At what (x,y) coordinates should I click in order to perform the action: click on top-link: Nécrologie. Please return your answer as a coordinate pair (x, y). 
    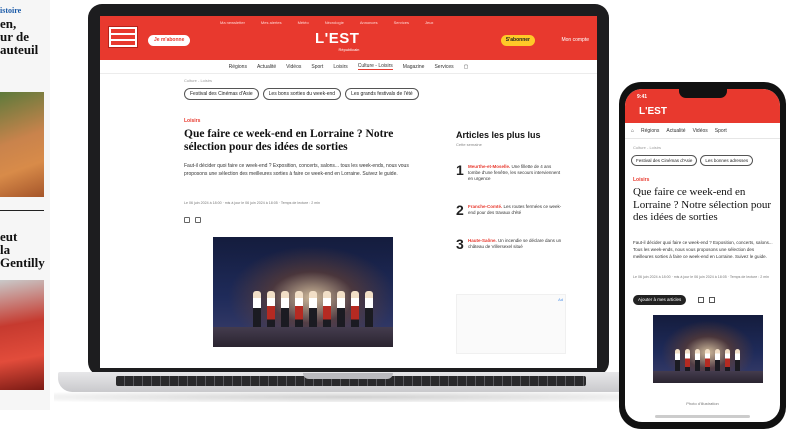
    Looking at the image, I should click on (334, 22).